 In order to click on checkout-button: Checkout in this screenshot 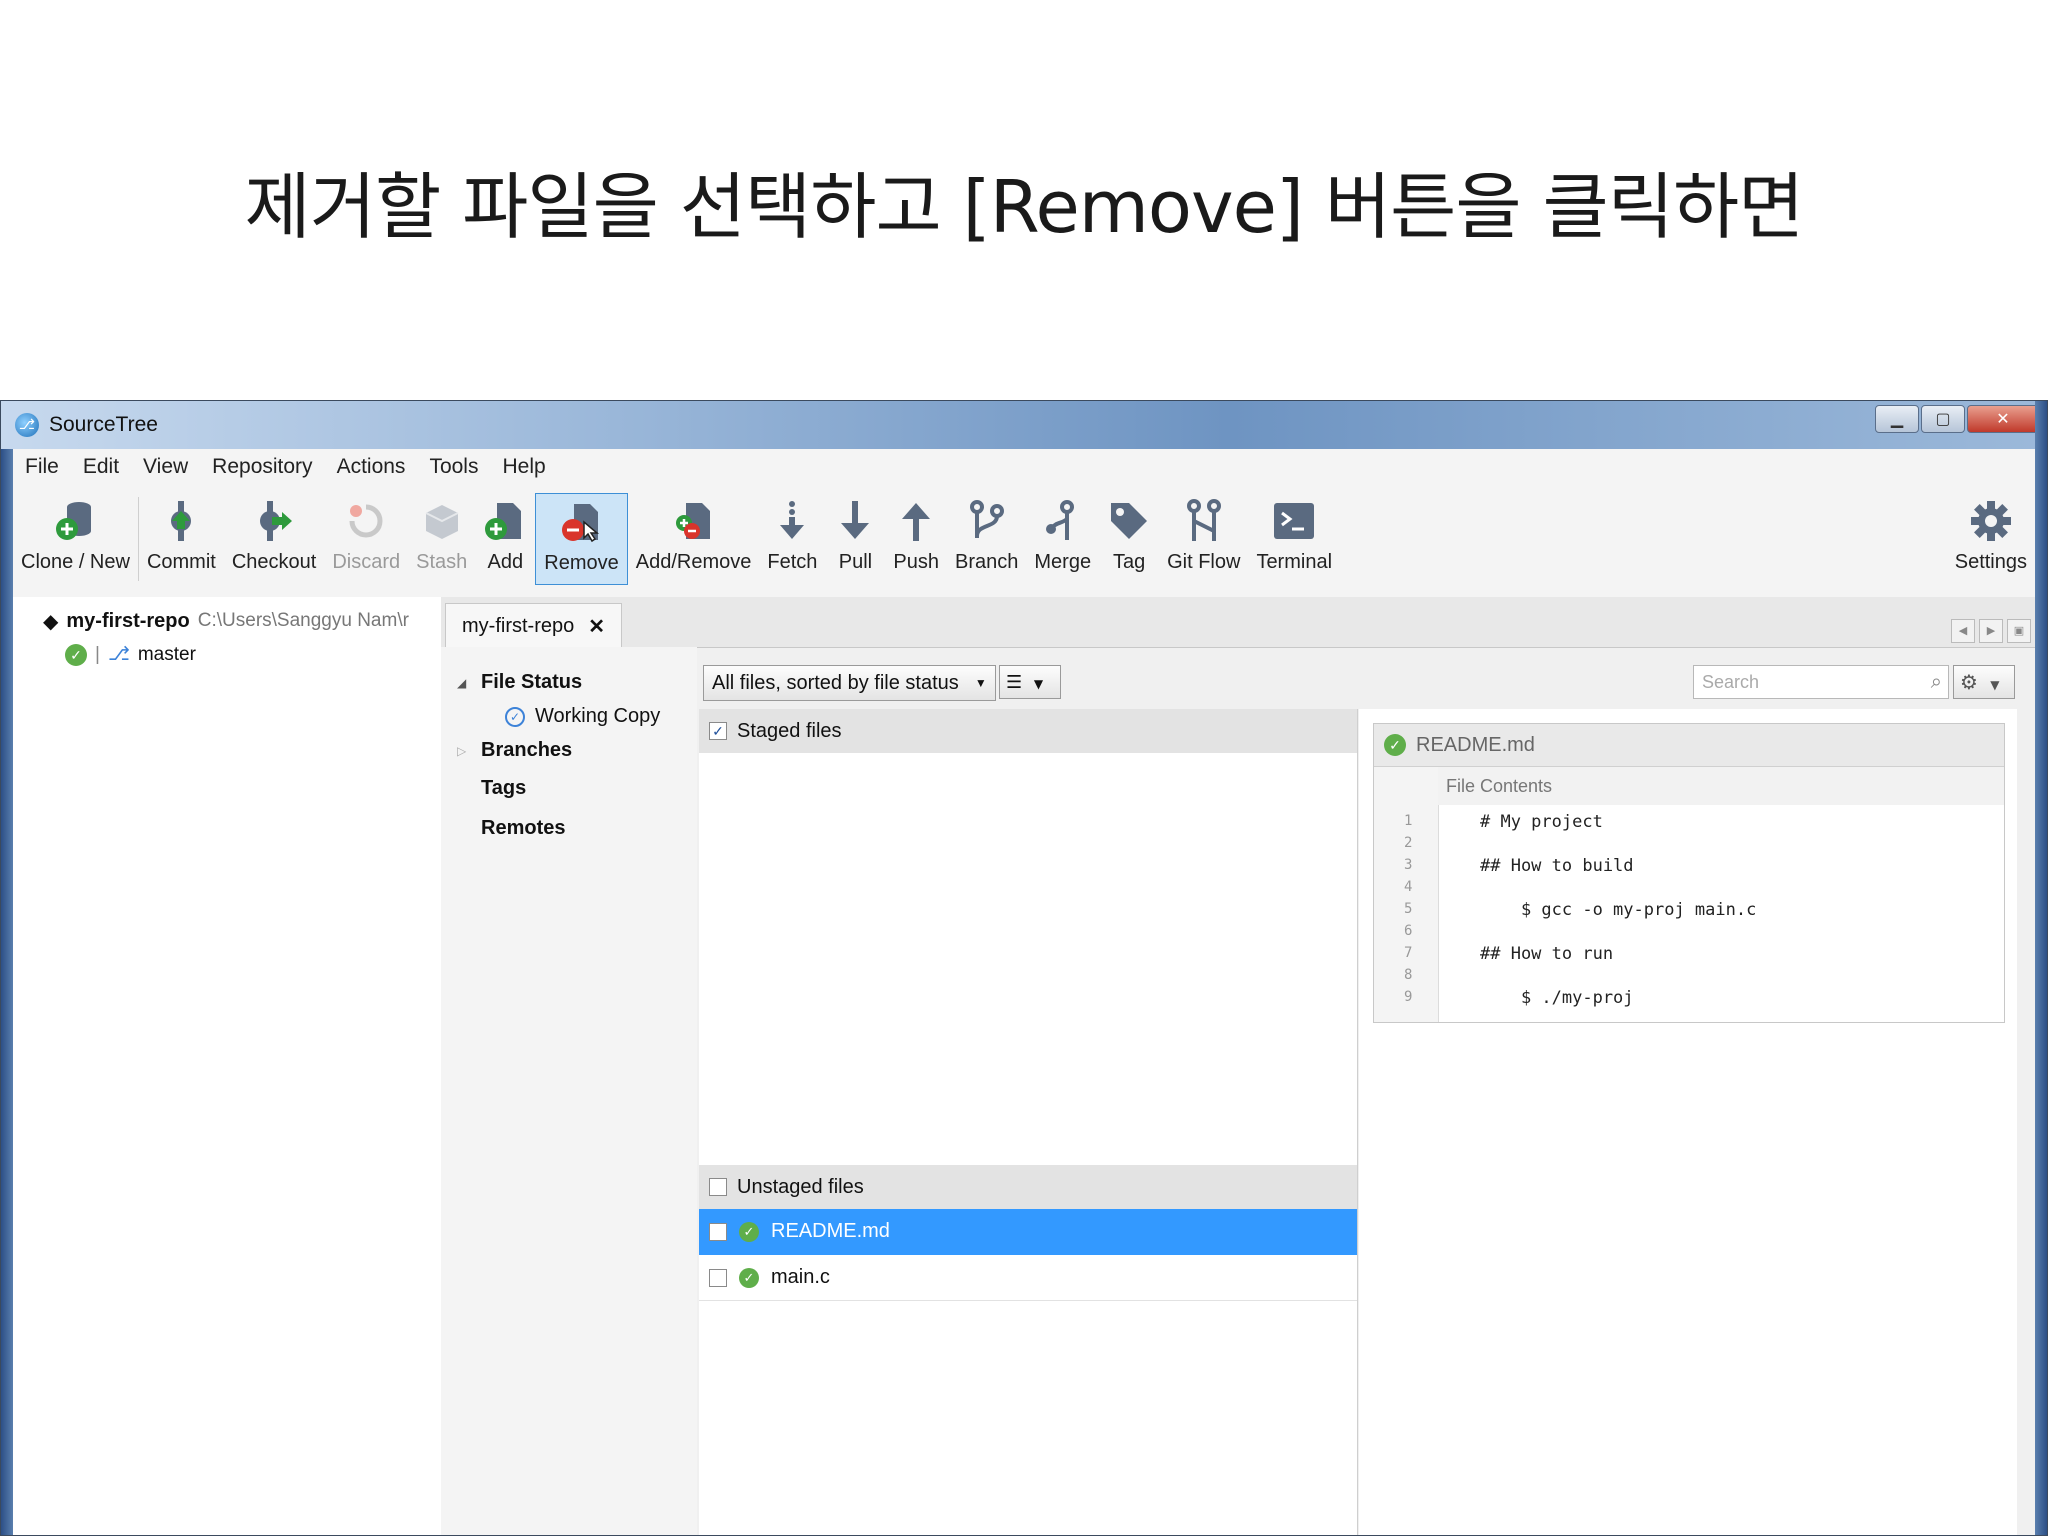, I will do `click(274, 539)`.